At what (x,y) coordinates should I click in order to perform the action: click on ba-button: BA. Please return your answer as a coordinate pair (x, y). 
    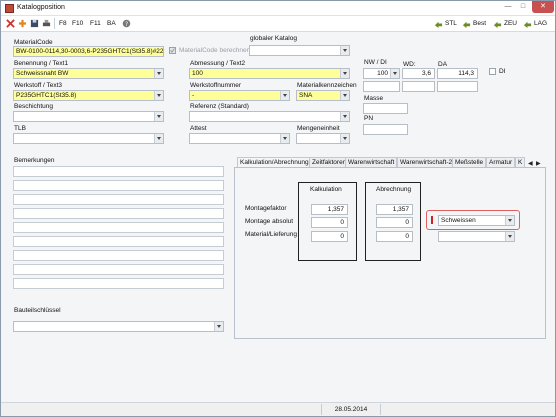
    Looking at the image, I should click on (111, 23).